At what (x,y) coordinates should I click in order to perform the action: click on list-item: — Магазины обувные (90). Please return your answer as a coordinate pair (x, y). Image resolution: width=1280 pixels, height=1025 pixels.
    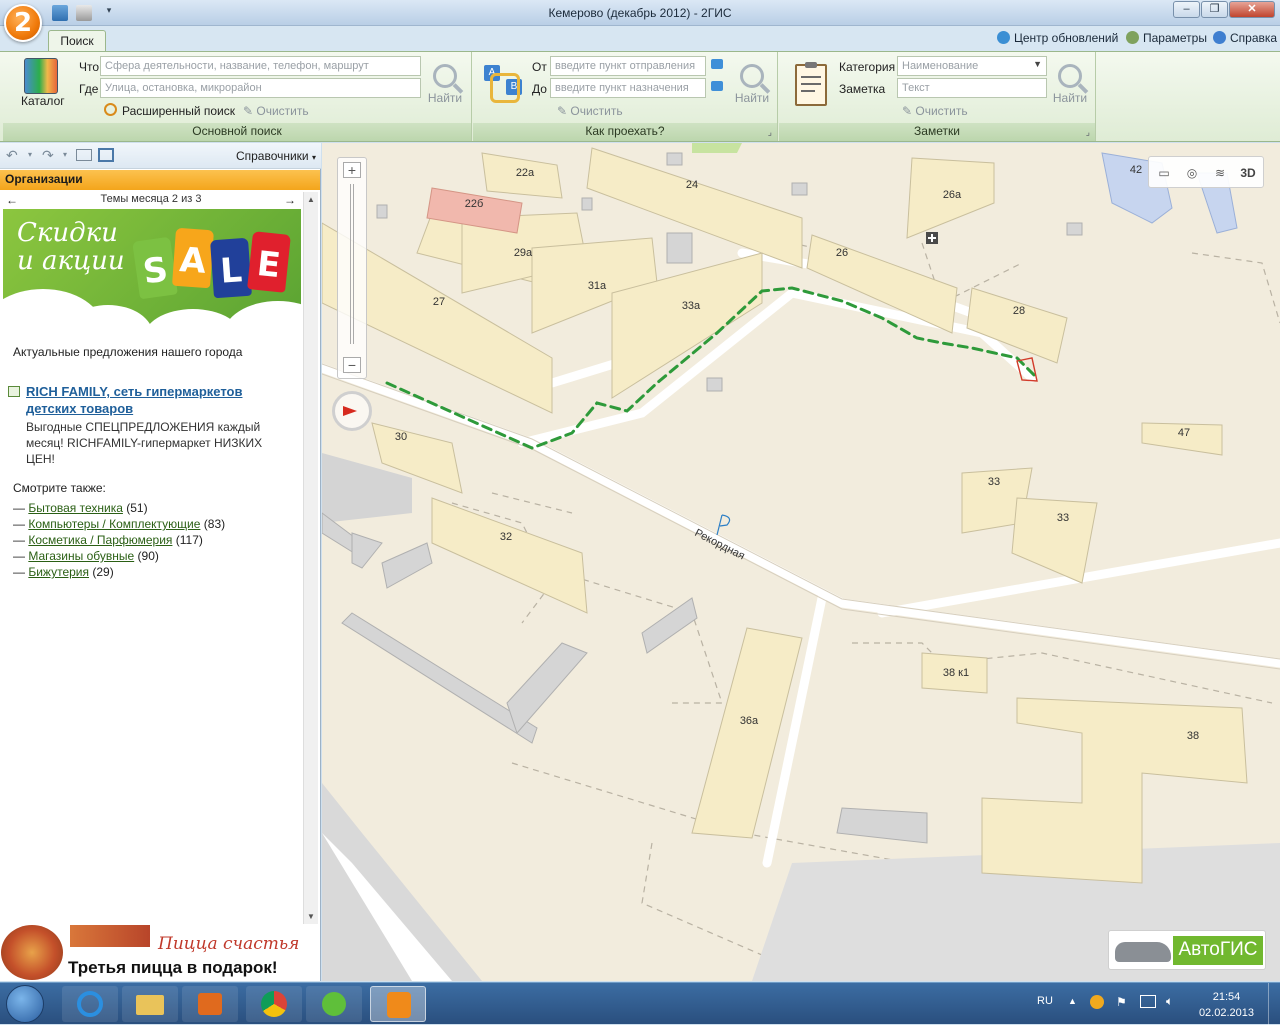
    Looking at the image, I should click on (86, 556).